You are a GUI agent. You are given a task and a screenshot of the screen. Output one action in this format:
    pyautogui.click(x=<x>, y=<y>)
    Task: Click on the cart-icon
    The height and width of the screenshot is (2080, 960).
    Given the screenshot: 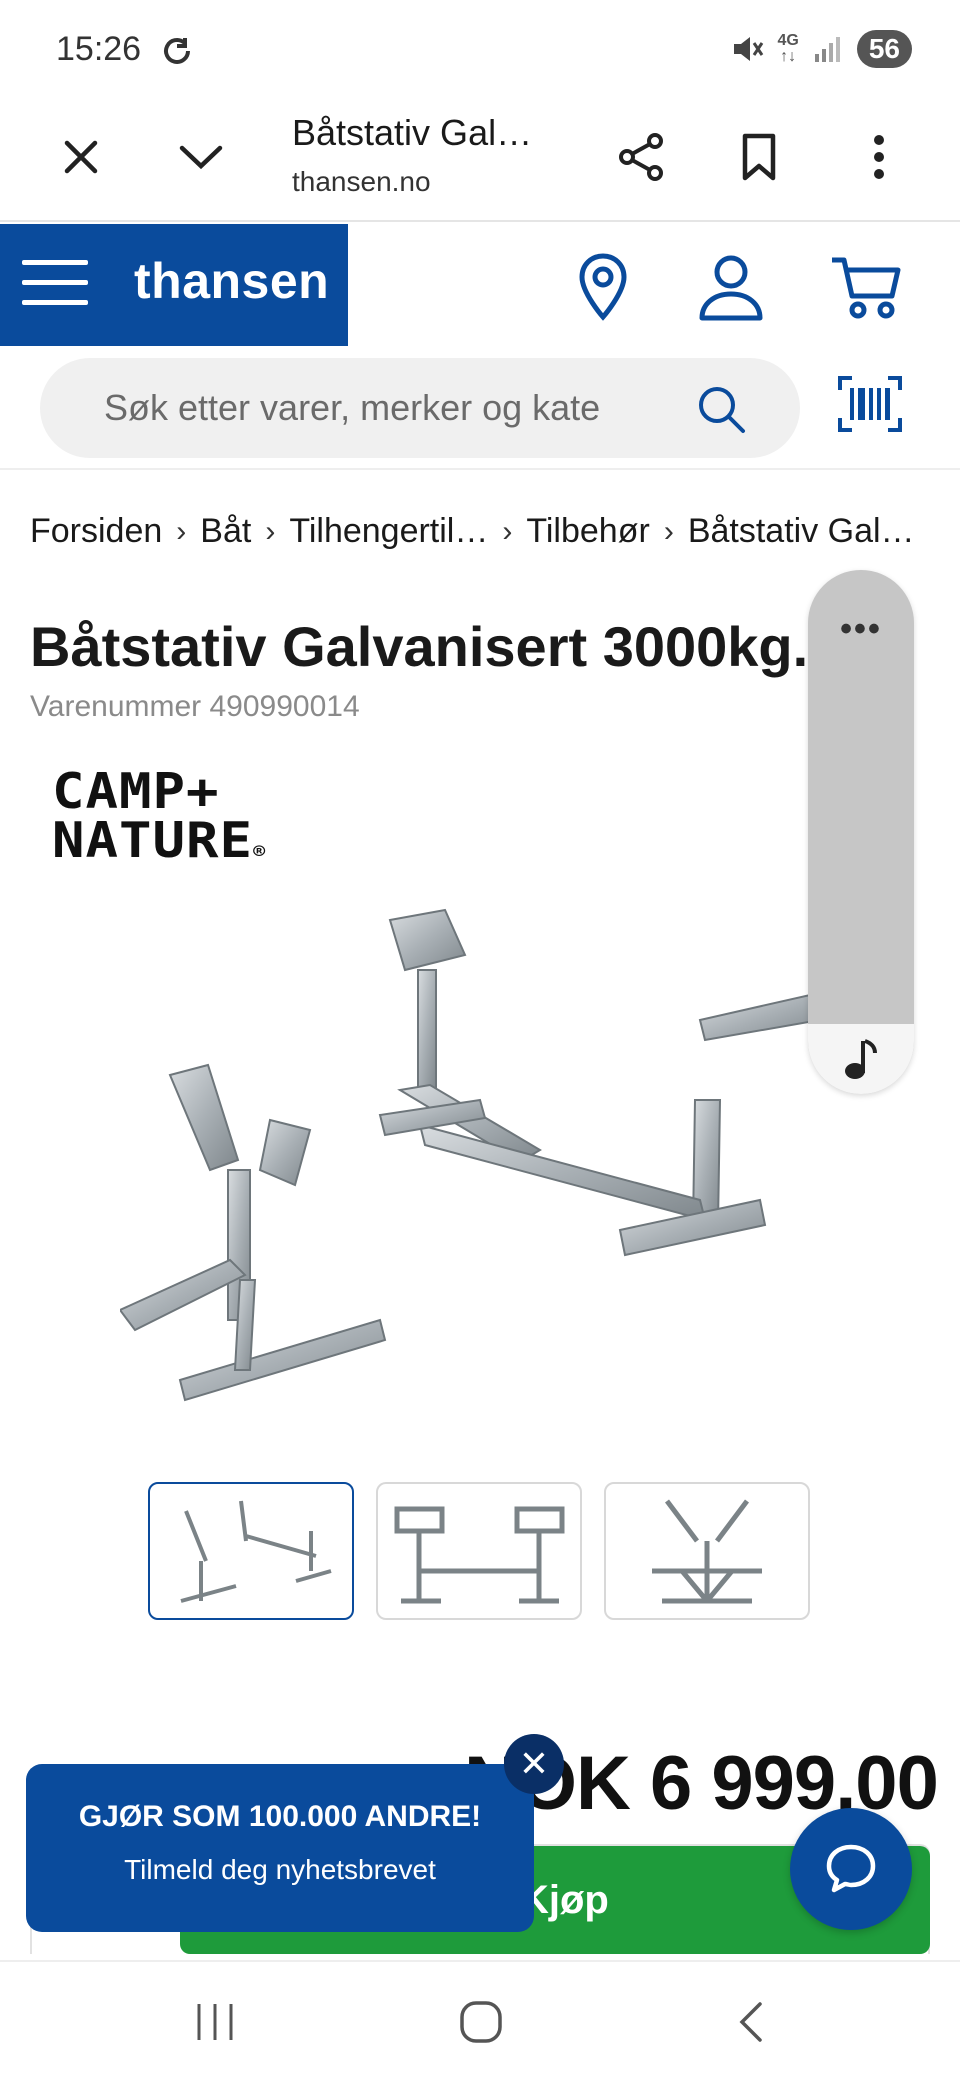 What is the action you would take?
    pyautogui.click(x=865, y=287)
    